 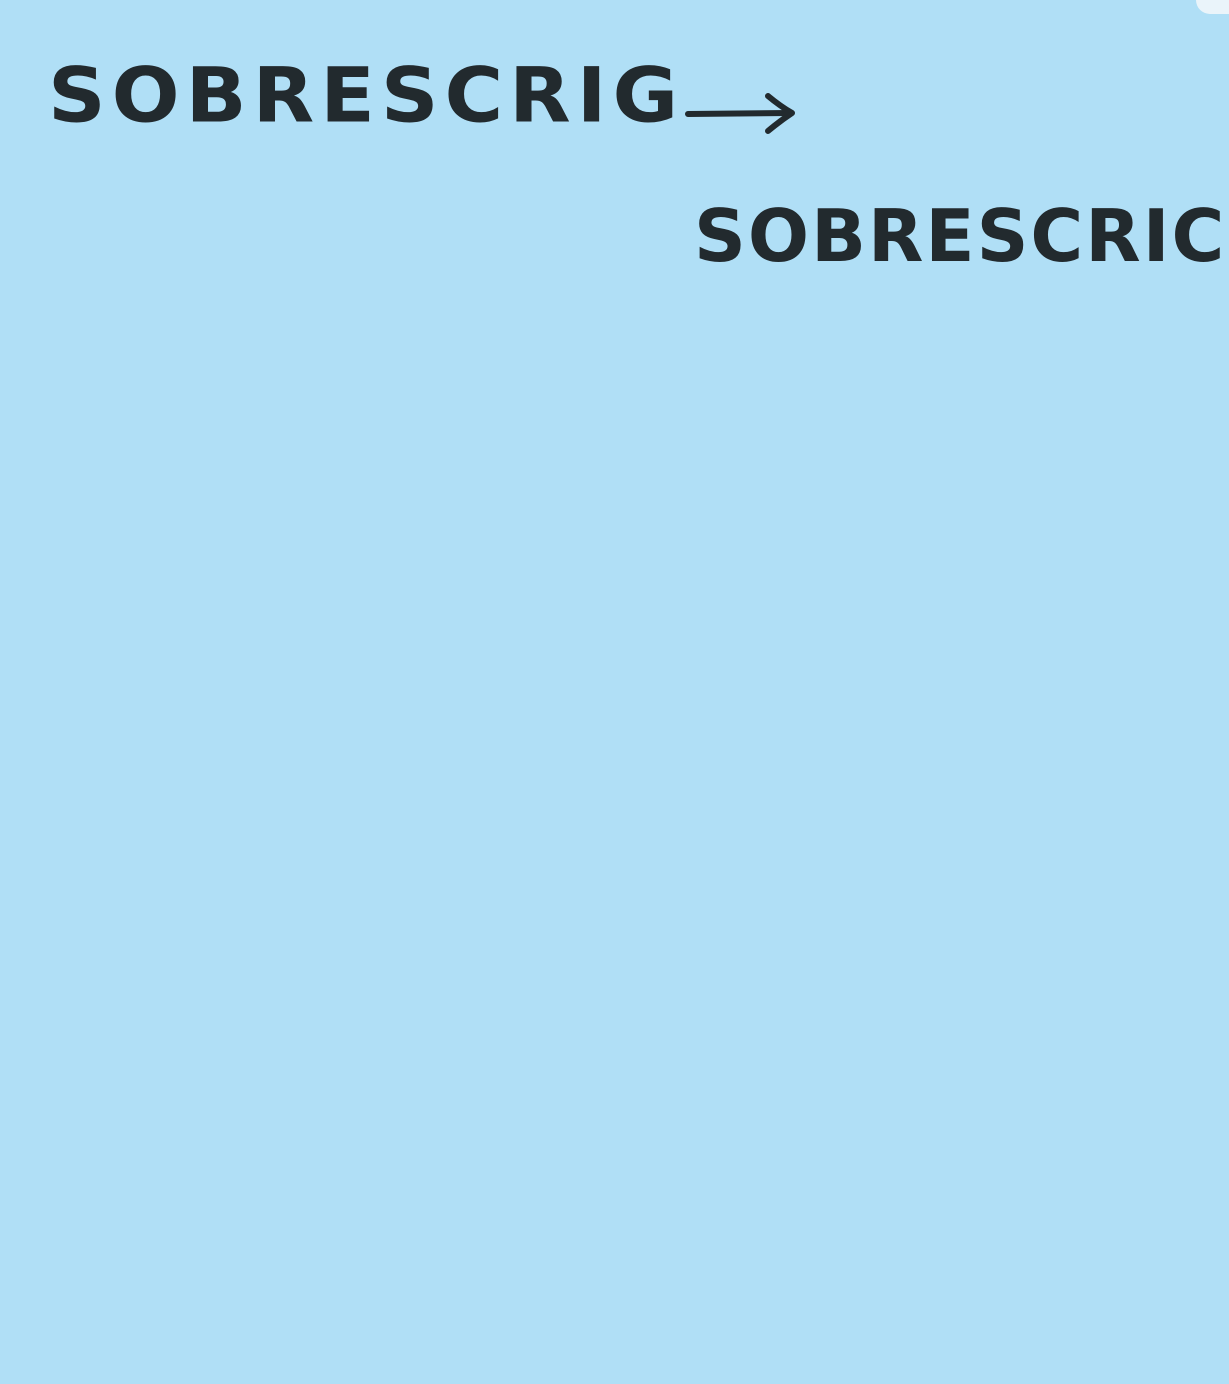 I want to click on paper-edge-mark, so click(x=1212, y=7).